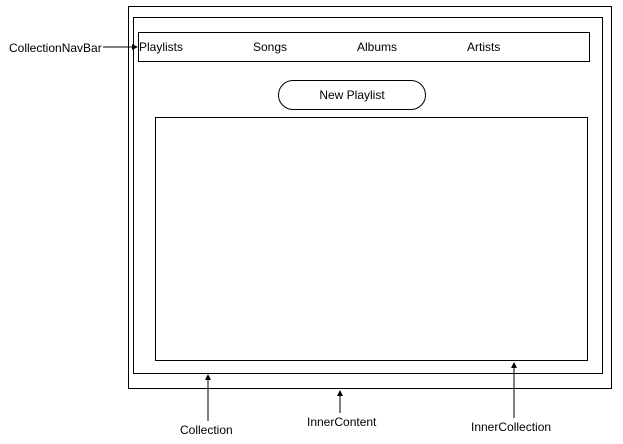 The width and height of the screenshot is (623, 444). What do you see at coordinates (511, 427) in the screenshot?
I see `annotation-inner-collection: InnerCollection` at bounding box center [511, 427].